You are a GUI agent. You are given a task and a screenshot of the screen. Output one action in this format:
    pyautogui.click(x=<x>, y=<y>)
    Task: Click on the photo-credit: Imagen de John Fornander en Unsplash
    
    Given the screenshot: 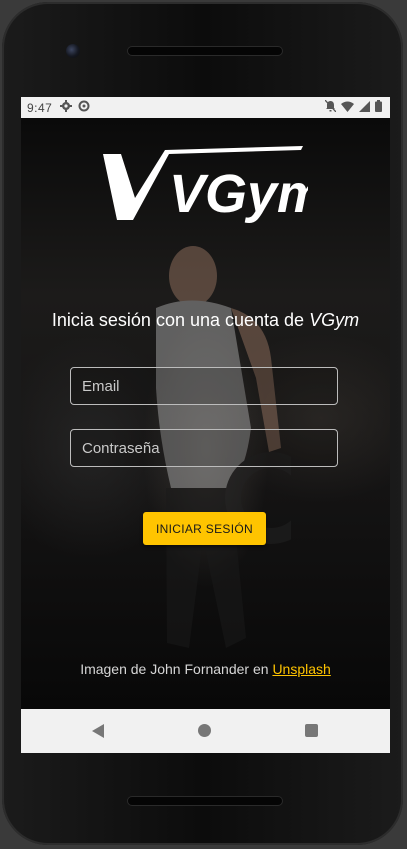 What is the action you would take?
    pyautogui.click(x=205, y=669)
    